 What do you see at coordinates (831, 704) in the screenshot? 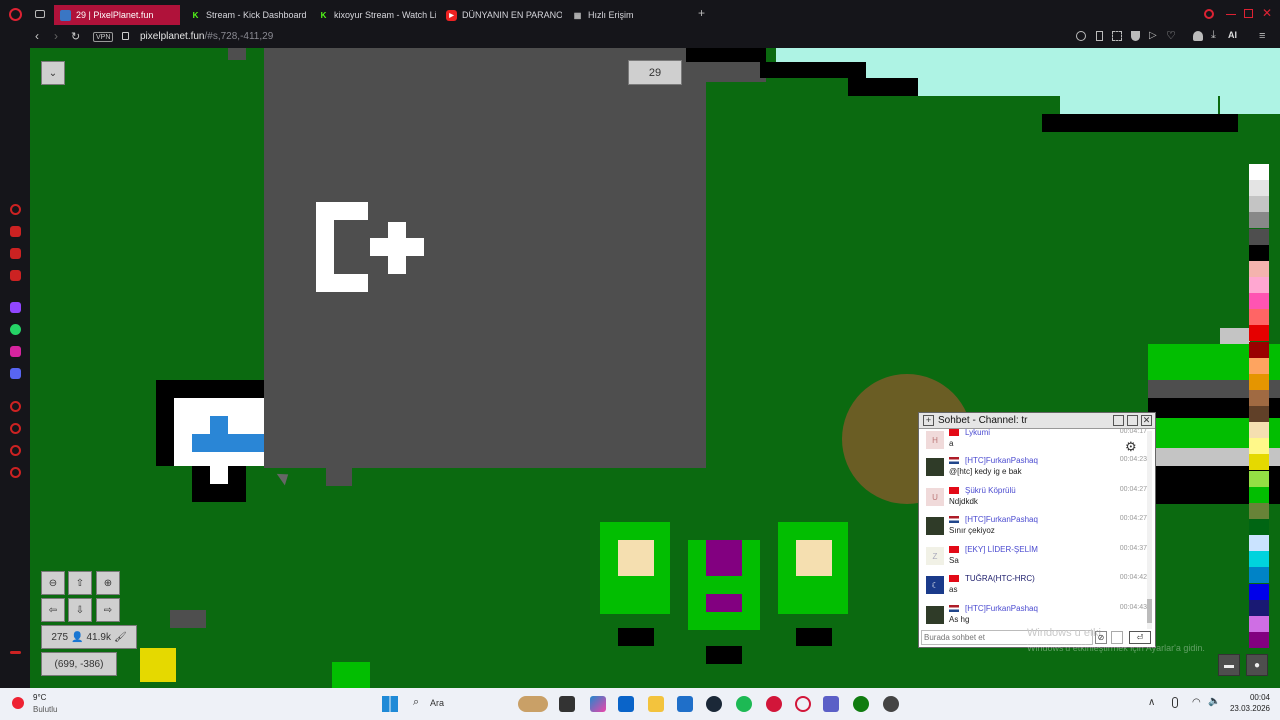
I see `teams-icon` at bounding box center [831, 704].